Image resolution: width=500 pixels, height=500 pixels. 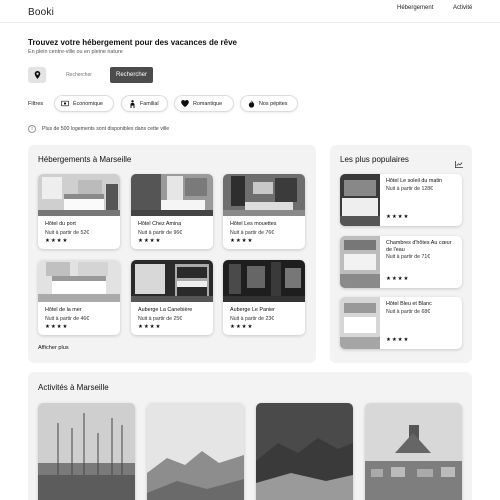 I want to click on popular-price: Nuit à partir de 71€, so click(x=408, y=257).